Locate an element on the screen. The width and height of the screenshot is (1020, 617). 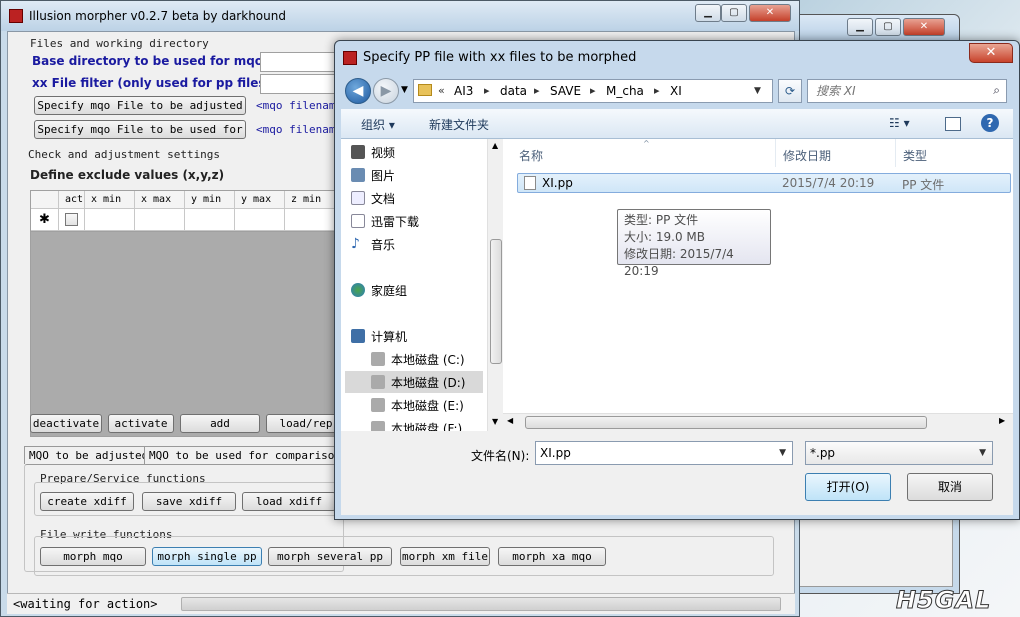
grid-col-ymax: y max is located at coordinates (260, 200).